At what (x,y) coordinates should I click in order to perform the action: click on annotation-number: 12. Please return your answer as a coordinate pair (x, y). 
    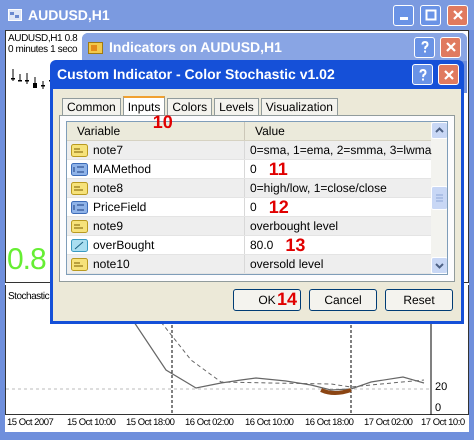
    Looking at the image, I should click on (278, 207).